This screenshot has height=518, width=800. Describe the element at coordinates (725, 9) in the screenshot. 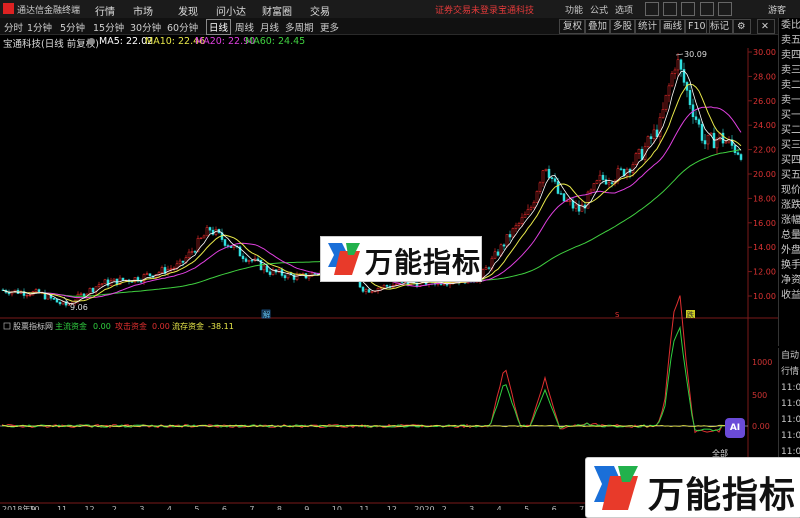

I see `settings-icon` at that location.